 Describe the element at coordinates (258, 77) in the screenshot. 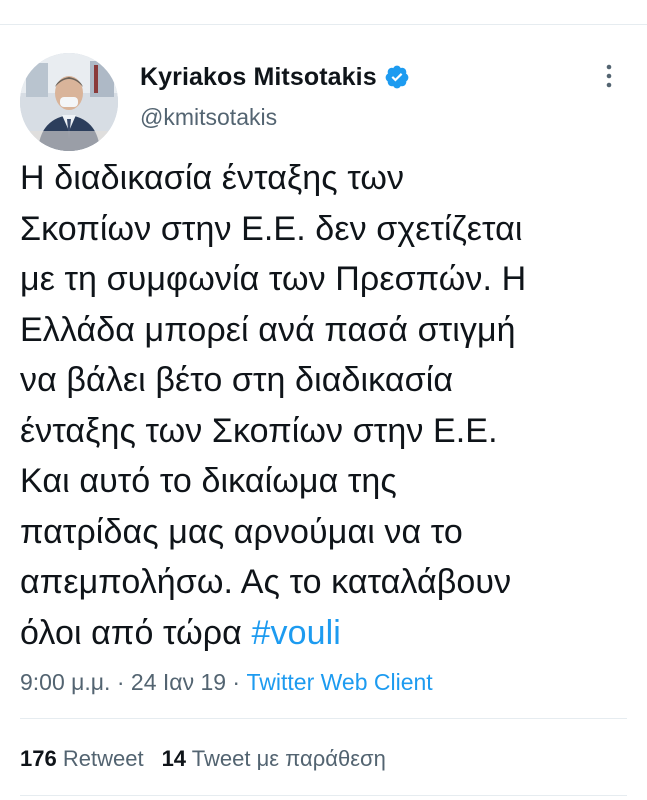

I see `author-display-name: Kyriakos Mitsotakis` at that location.